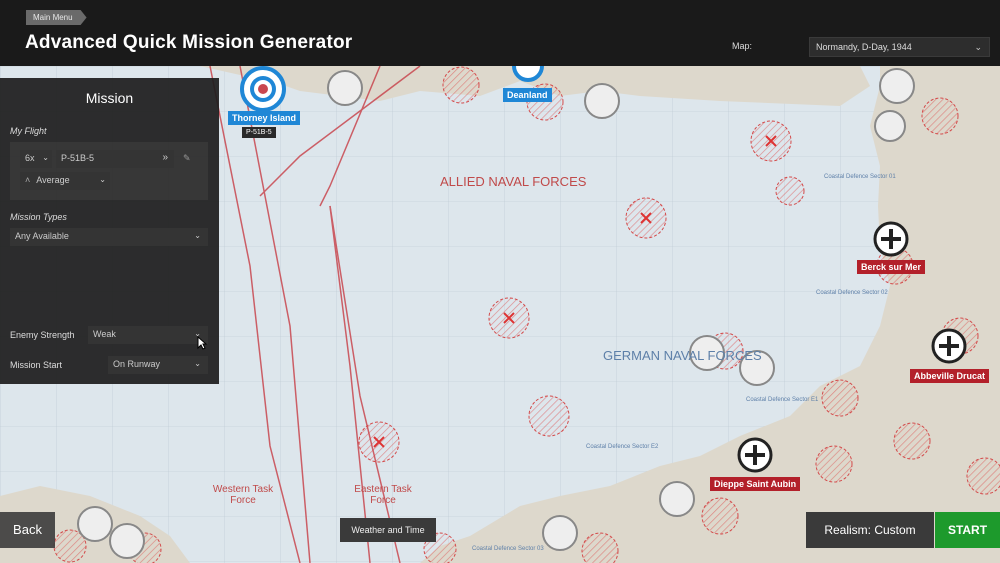 This screenshot has width=1000, height=563. I want to click on mission-types-select: Any Available ⌄, so click(109, 237).